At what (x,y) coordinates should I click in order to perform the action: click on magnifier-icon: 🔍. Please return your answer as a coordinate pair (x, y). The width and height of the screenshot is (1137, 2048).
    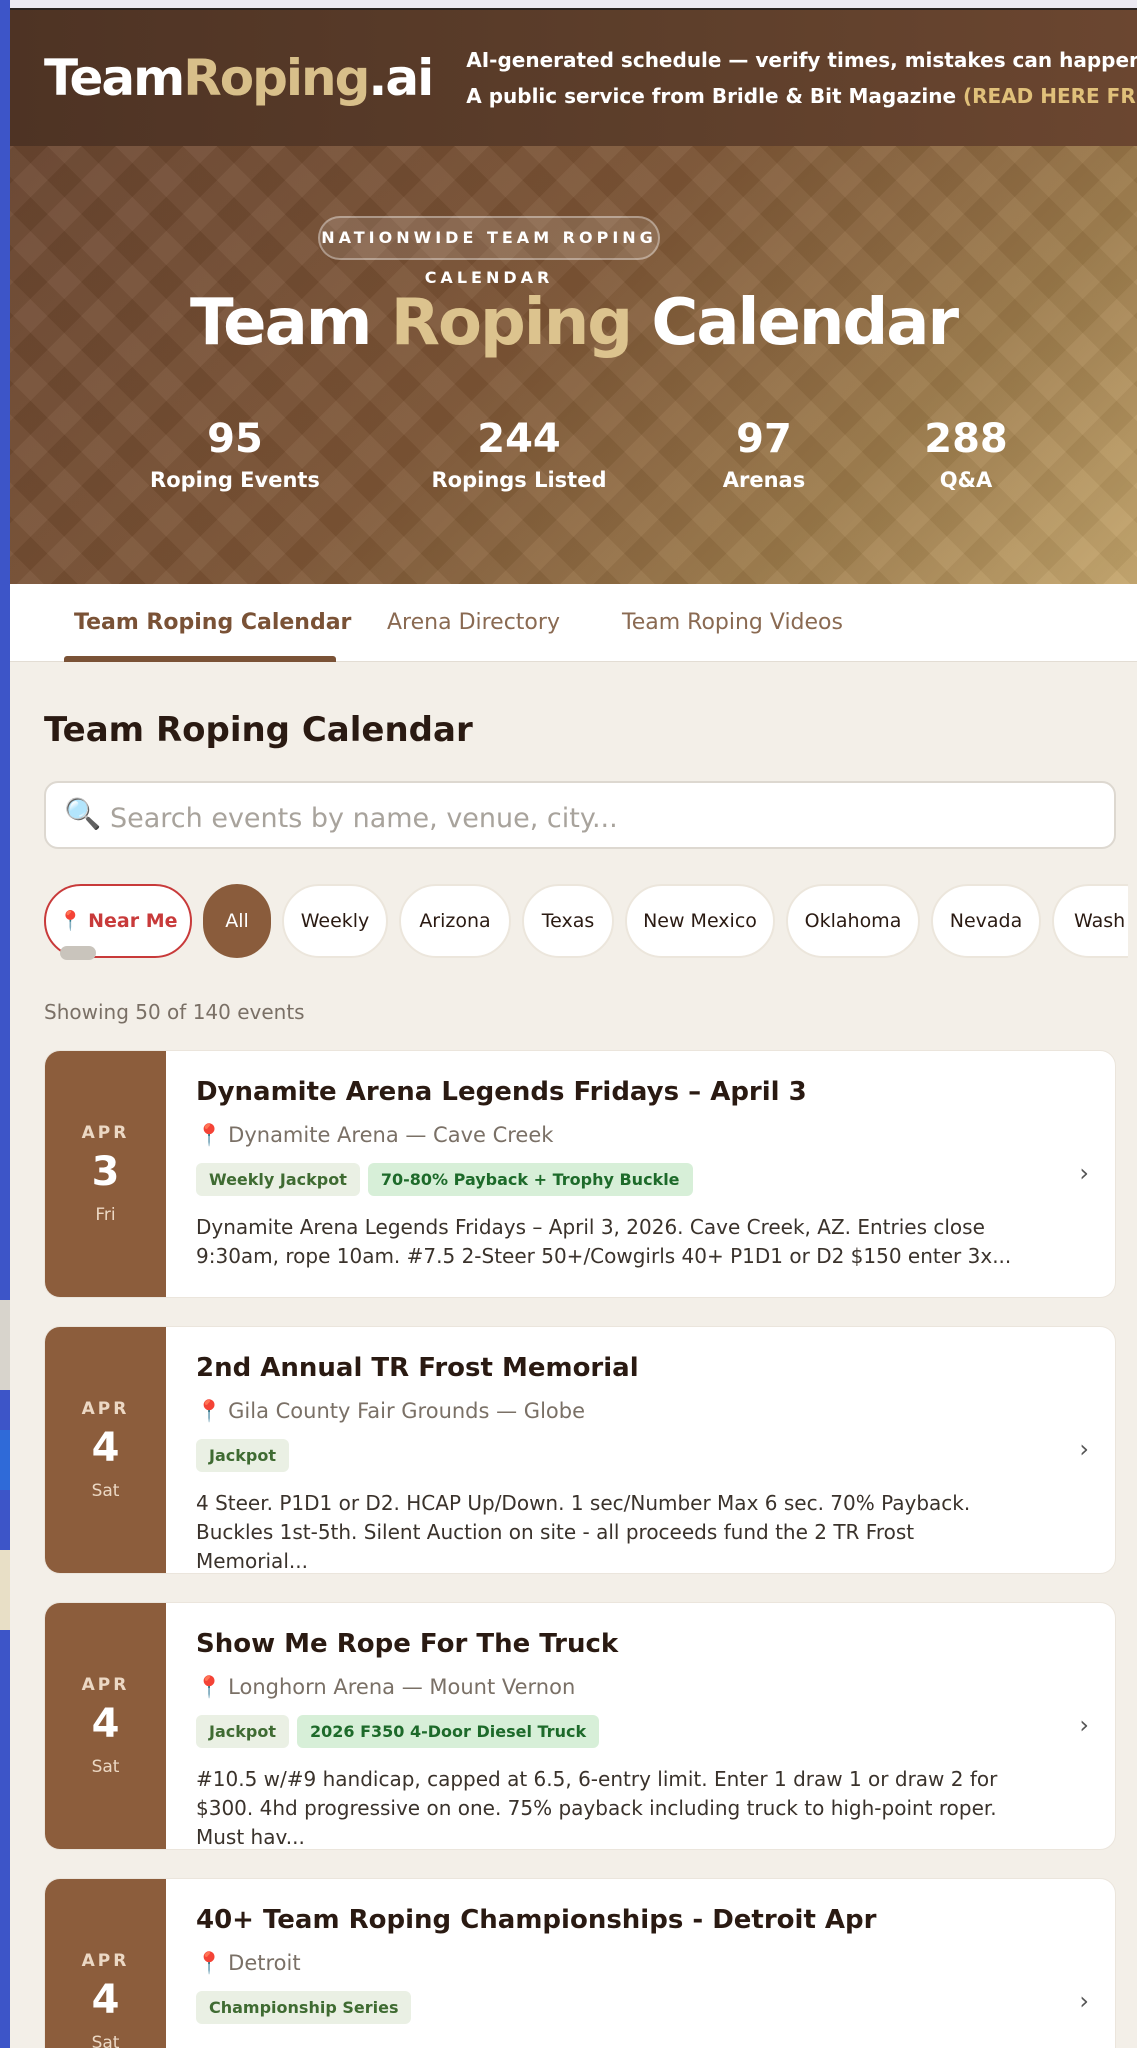
    Looking at the image, I should click on (83, 814).